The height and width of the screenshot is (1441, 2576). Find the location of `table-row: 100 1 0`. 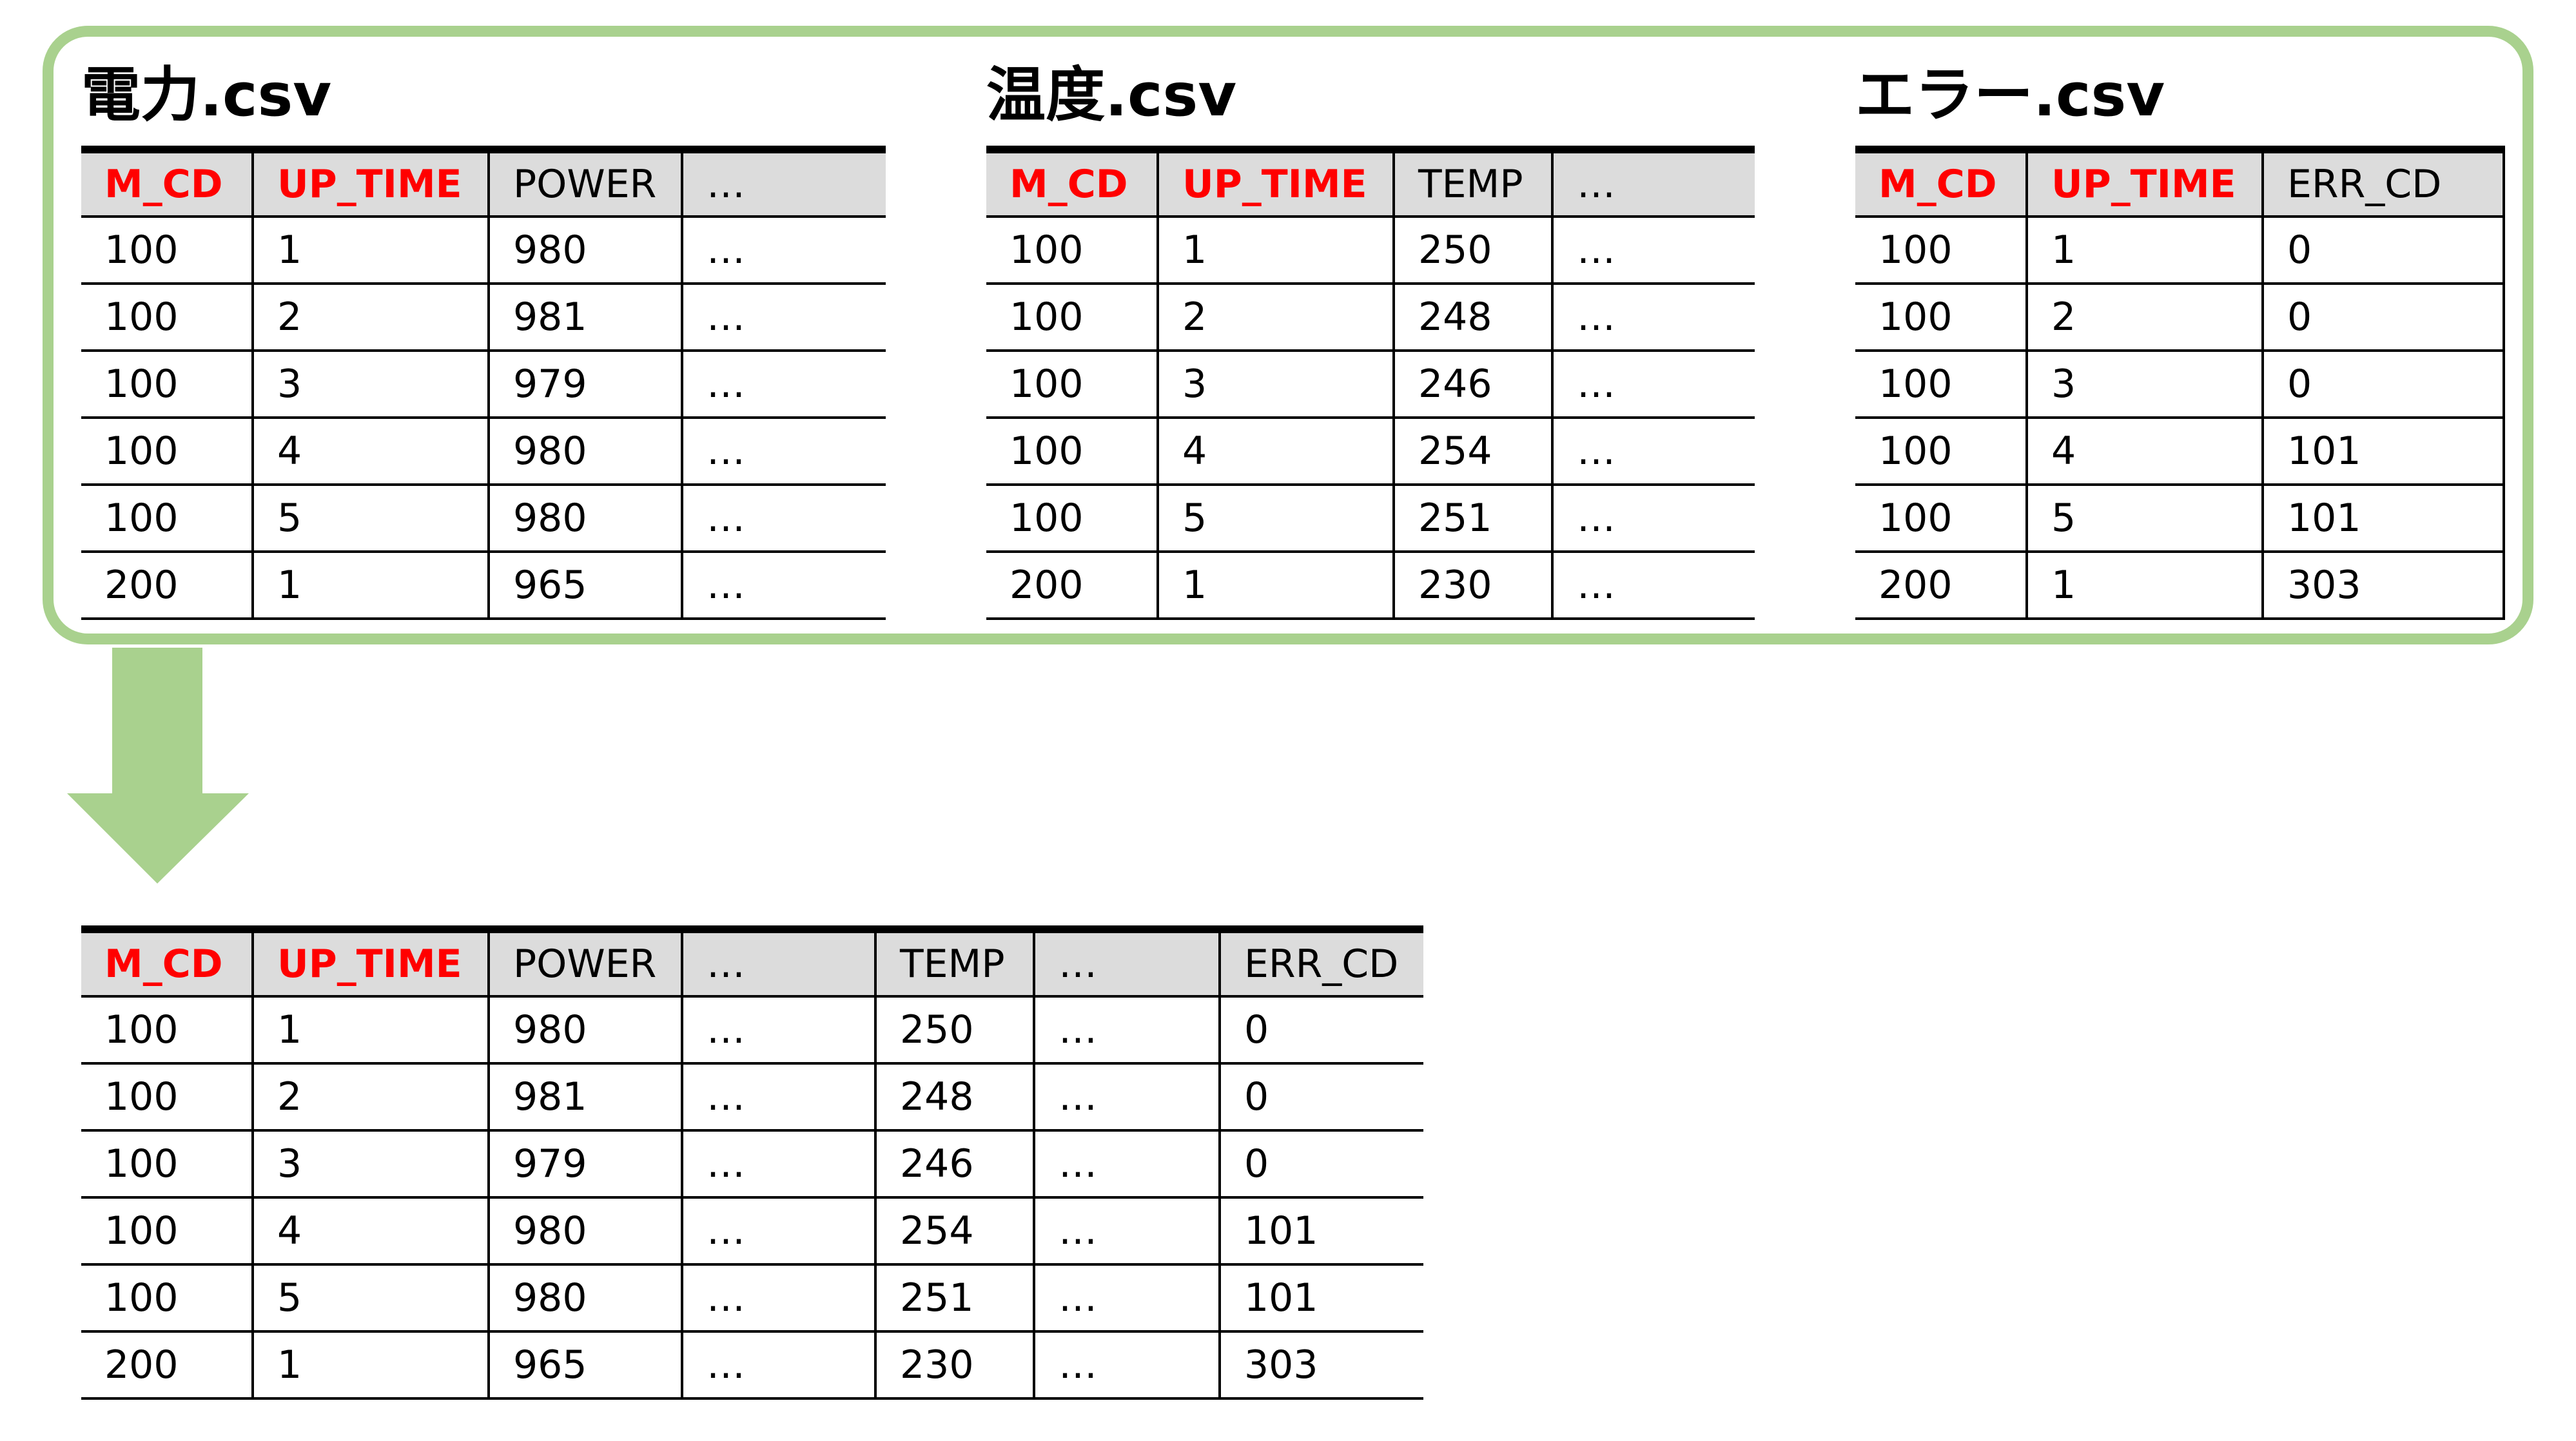

table-row: 100 1 0 is located at coordinates (2180, 251).